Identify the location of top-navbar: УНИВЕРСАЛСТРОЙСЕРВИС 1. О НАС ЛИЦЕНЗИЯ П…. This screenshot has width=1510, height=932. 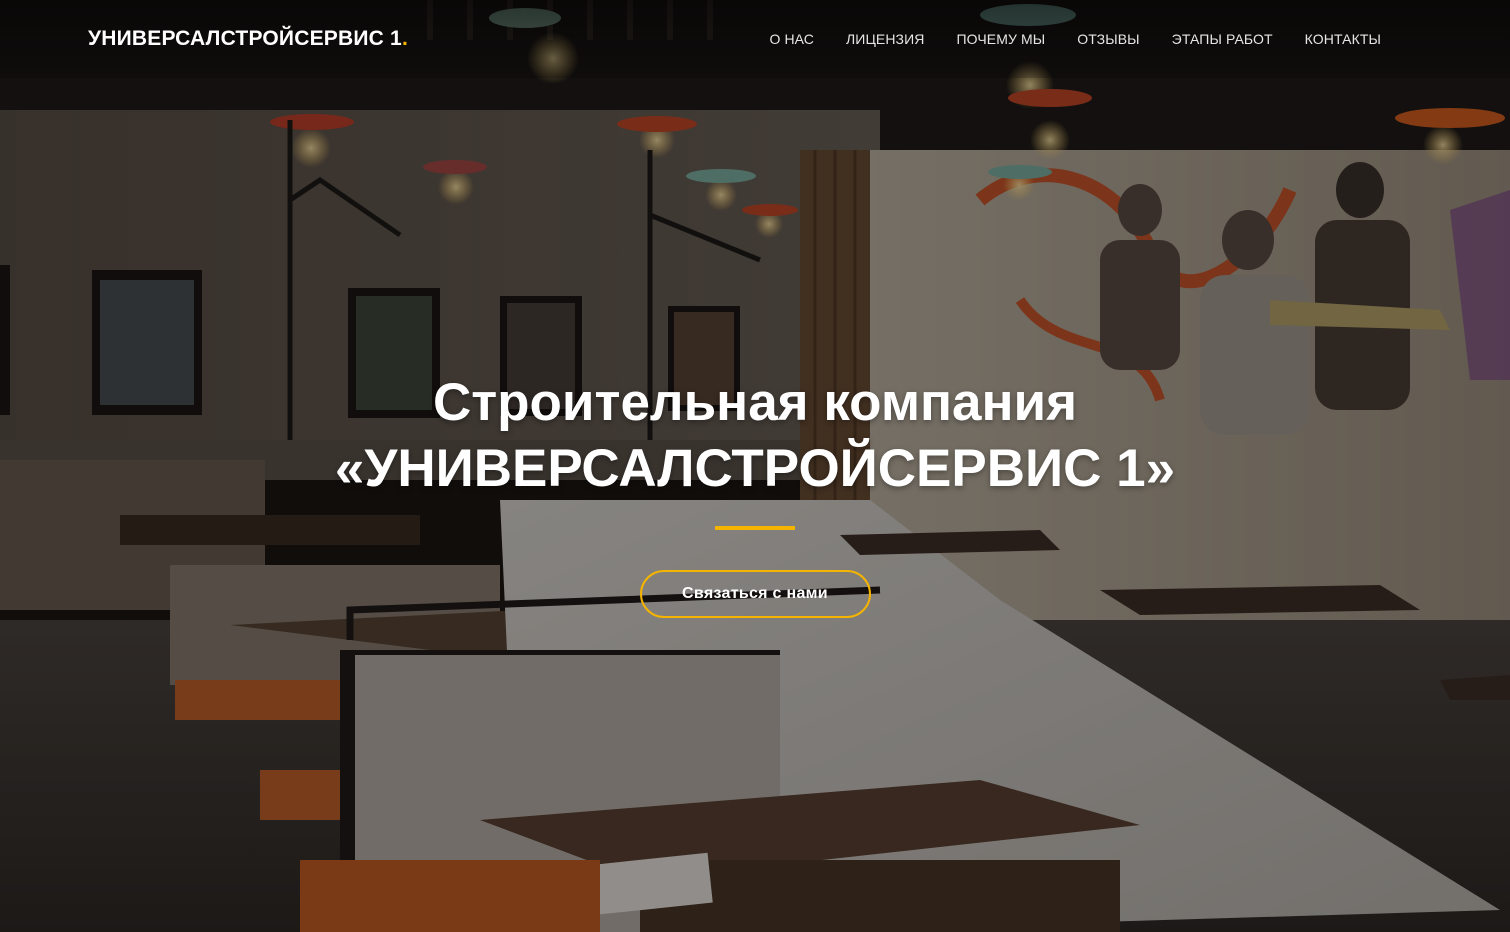
(755, 39).